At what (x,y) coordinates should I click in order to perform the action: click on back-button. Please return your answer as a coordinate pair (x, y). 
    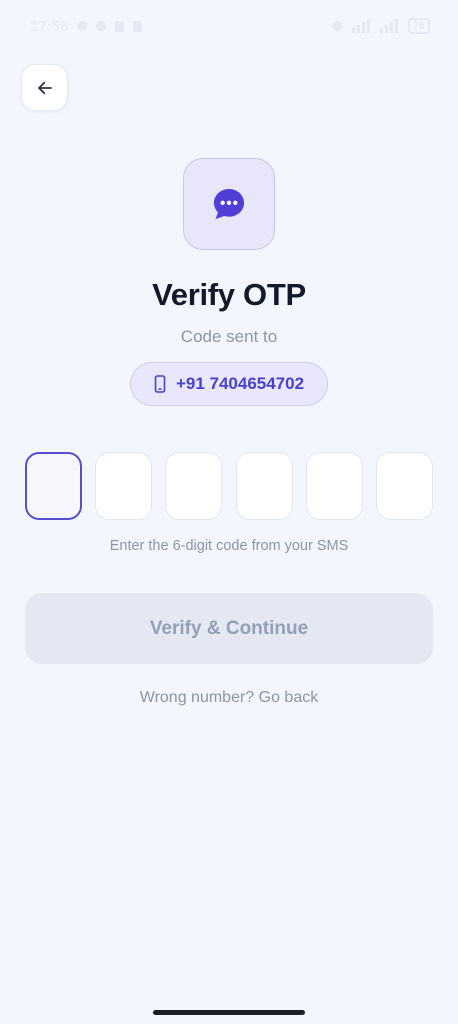
    Looking at the image, I should click on (44, 87).